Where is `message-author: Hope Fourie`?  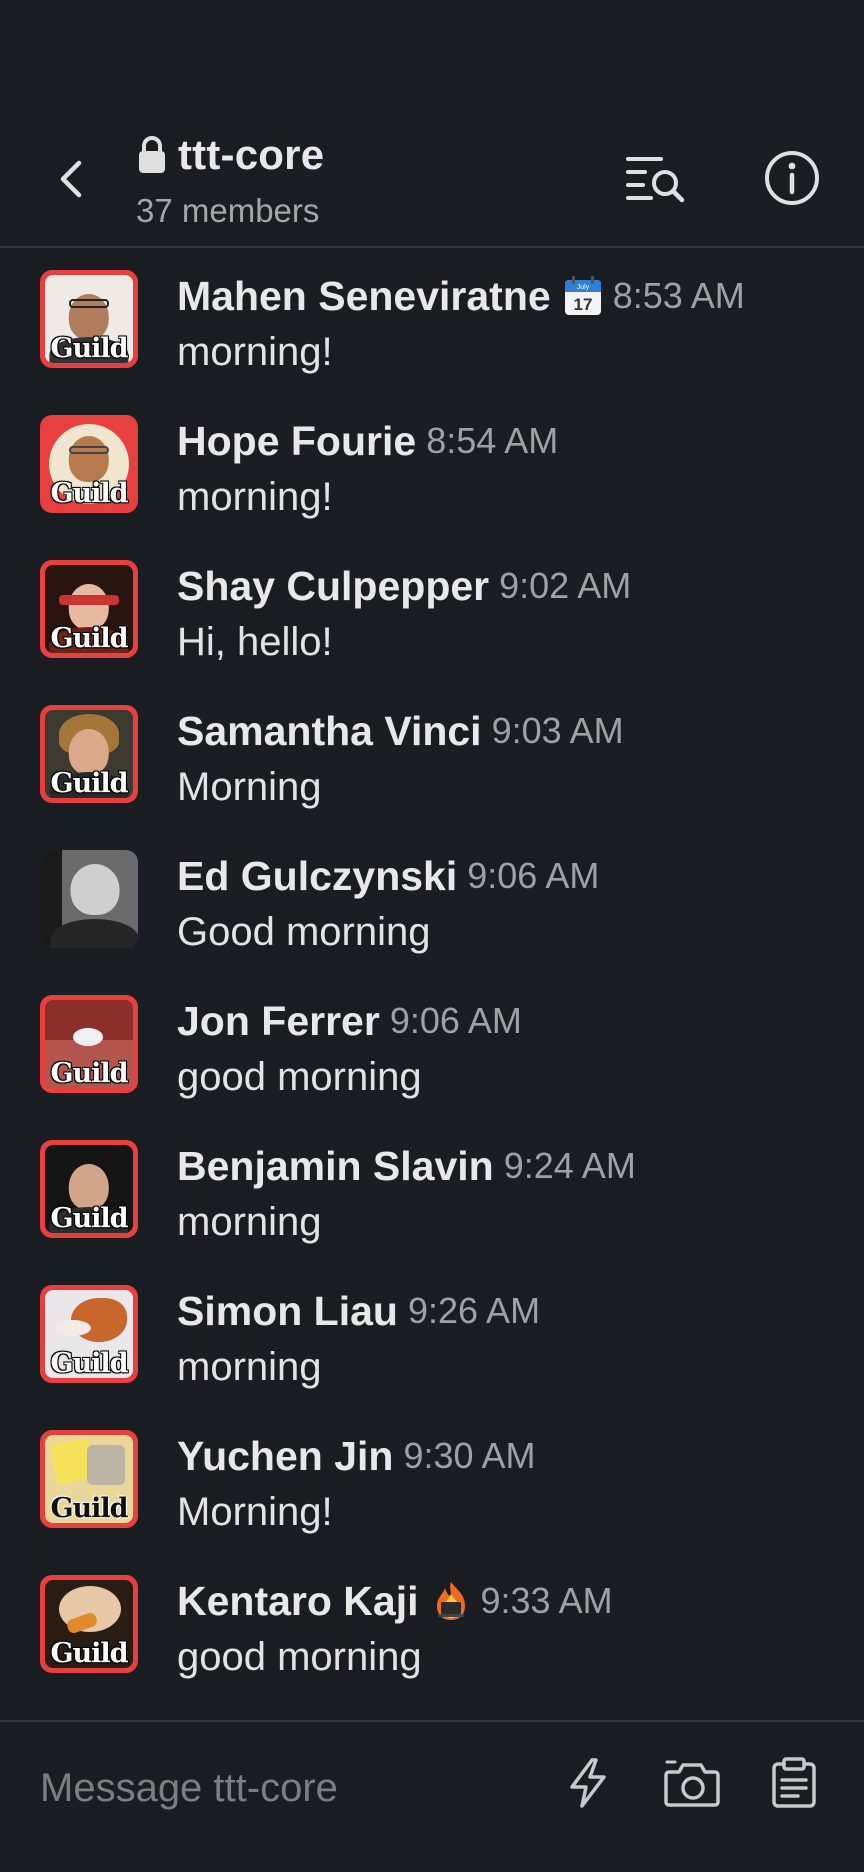 message-author: Hope Fourie is located at coordinates (296, 441).